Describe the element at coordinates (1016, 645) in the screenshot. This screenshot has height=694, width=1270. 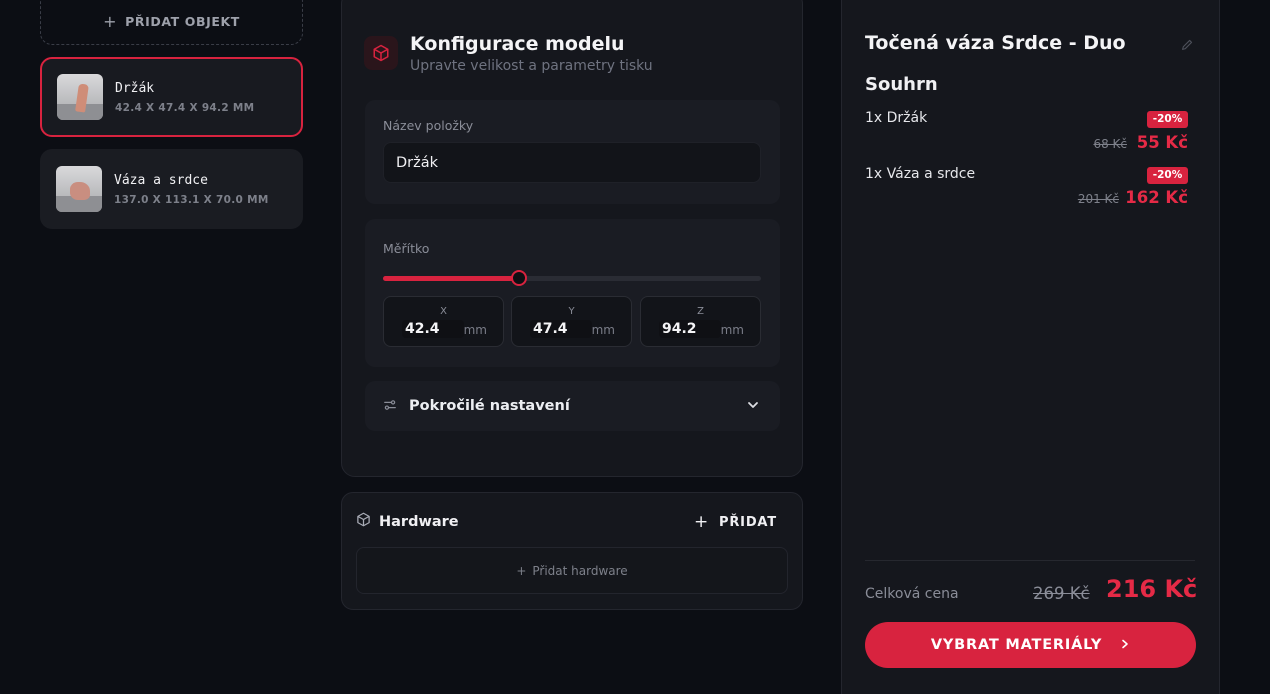
I see `choose-materials-label: VYBRAT MATERIÁLY` at that location.